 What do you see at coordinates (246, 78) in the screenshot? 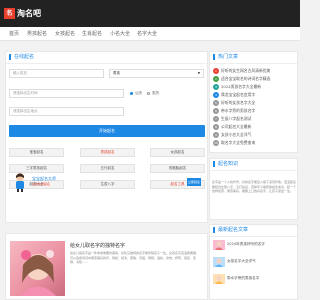
I see `sidebar-hot-item-label: 适合宝宝取名的诗词名字精选` at bounding box center [246, 78].